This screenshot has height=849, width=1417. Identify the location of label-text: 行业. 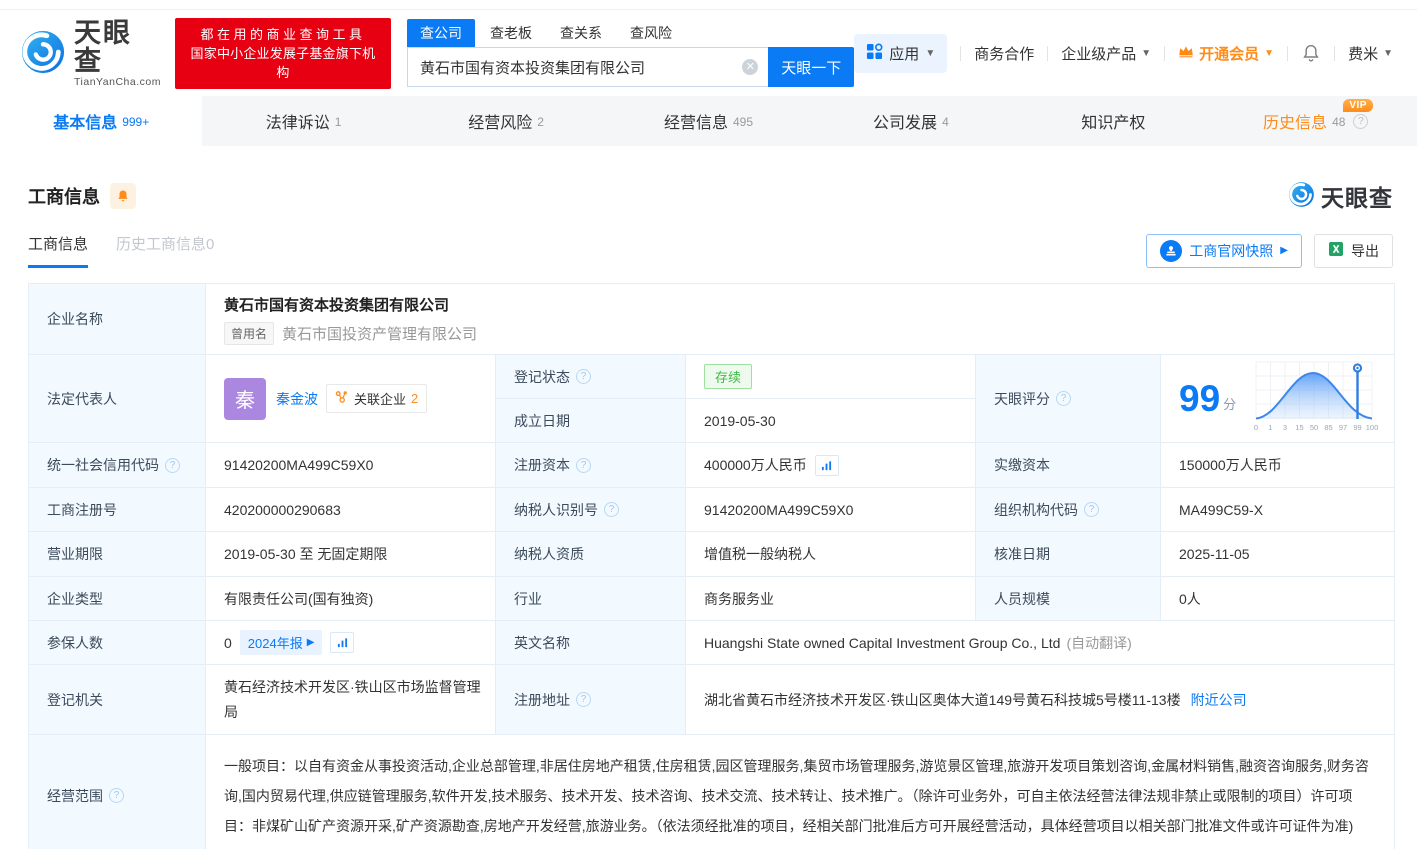
(528, 598).